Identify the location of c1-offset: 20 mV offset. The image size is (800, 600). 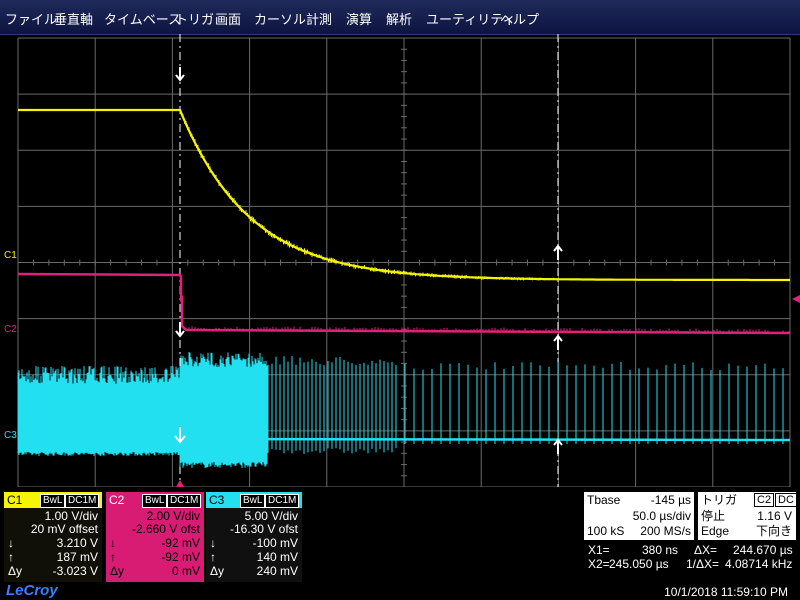
(64, 529).